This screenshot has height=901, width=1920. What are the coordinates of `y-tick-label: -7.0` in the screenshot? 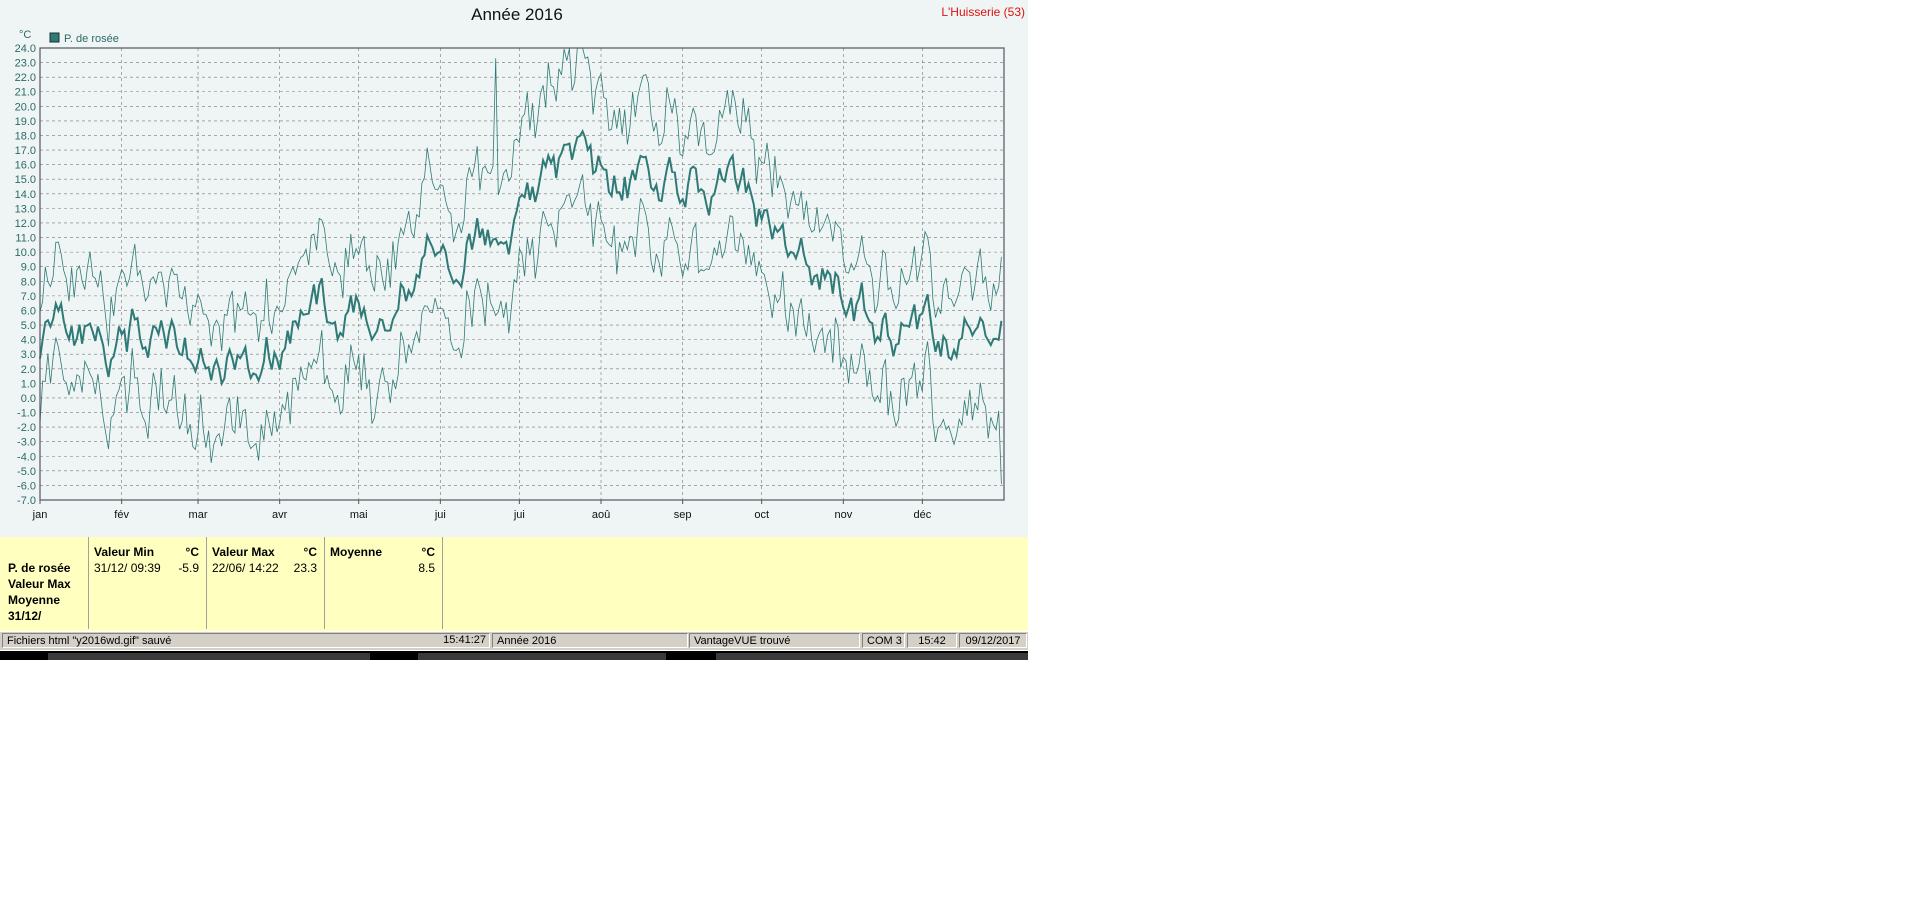 It's located at (26, 501).